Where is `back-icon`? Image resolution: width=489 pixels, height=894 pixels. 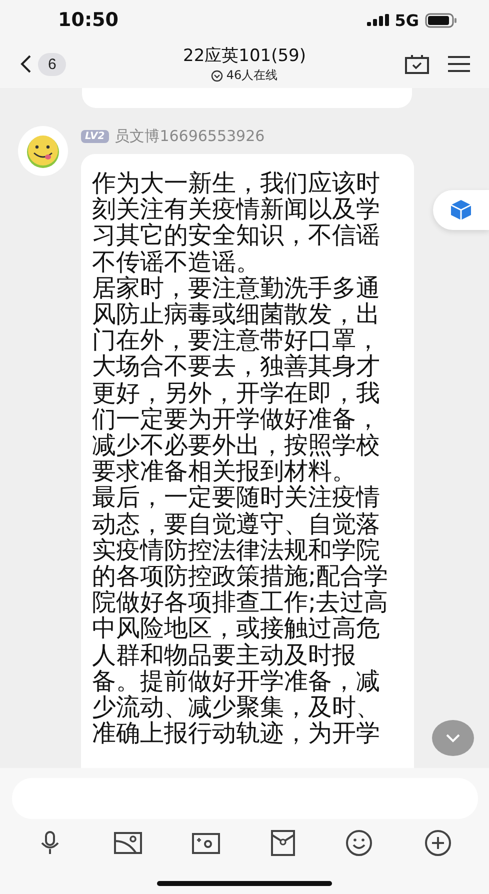 back-icon is located at coordinates (26, 64).